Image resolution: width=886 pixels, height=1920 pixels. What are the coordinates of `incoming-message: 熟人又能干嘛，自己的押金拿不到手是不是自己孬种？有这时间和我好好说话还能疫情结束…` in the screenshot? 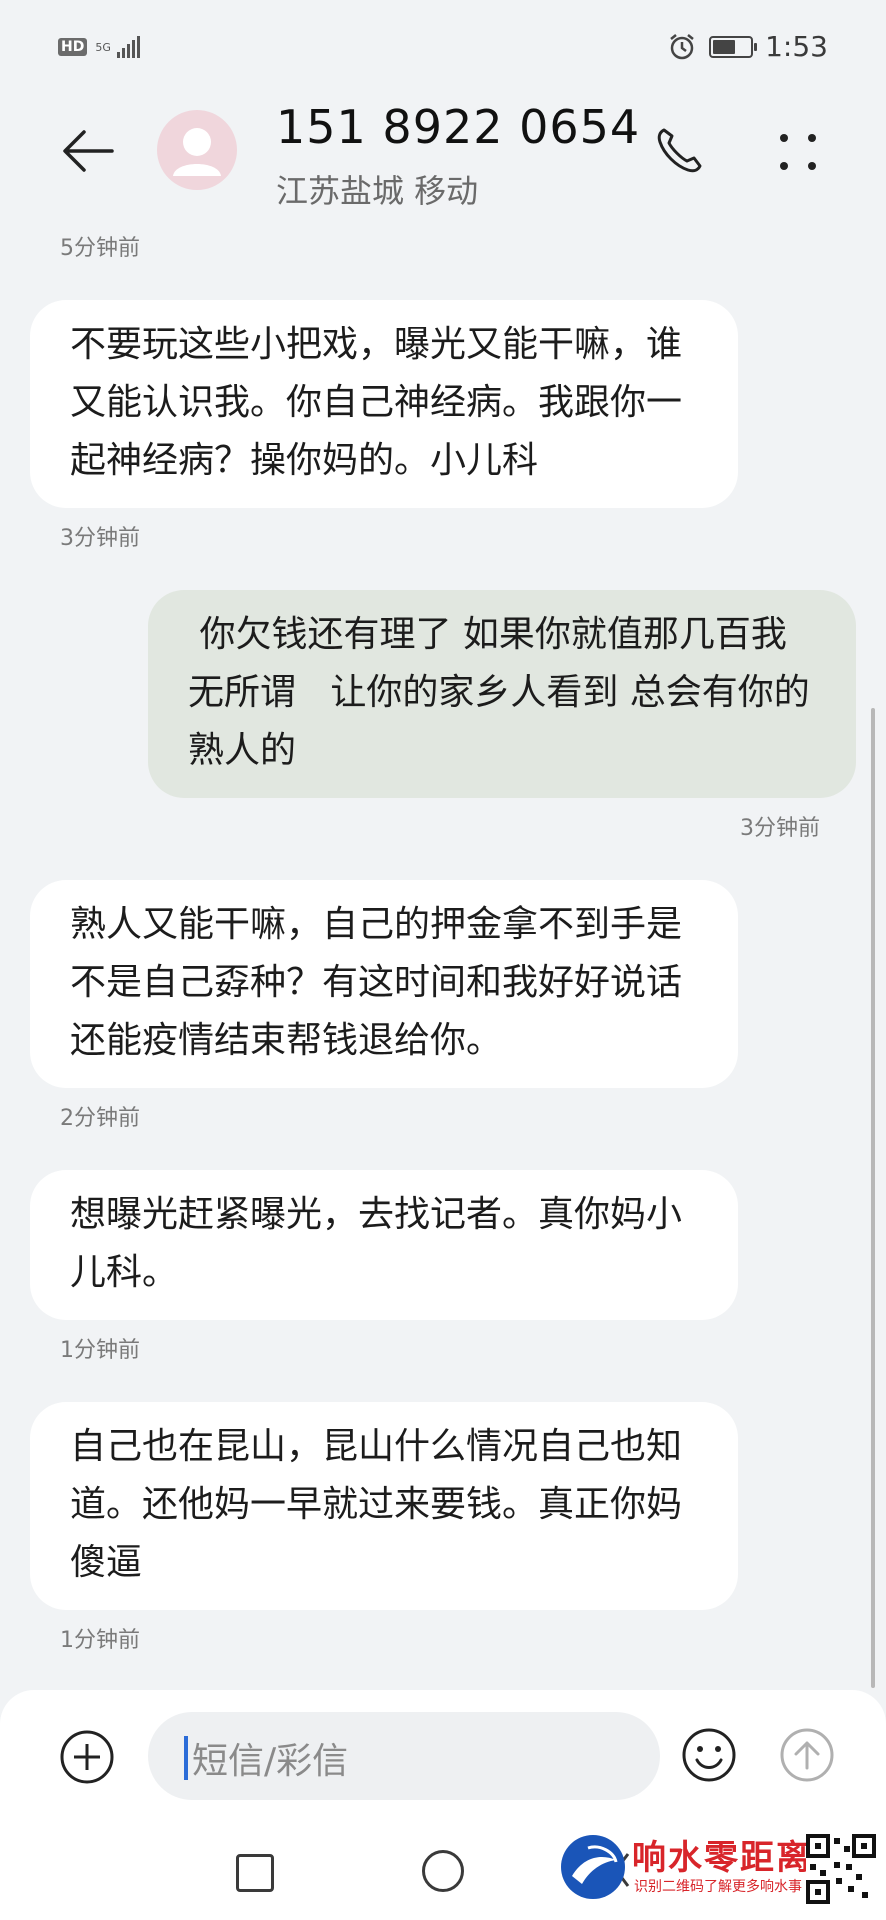 It's located at (384, 984).